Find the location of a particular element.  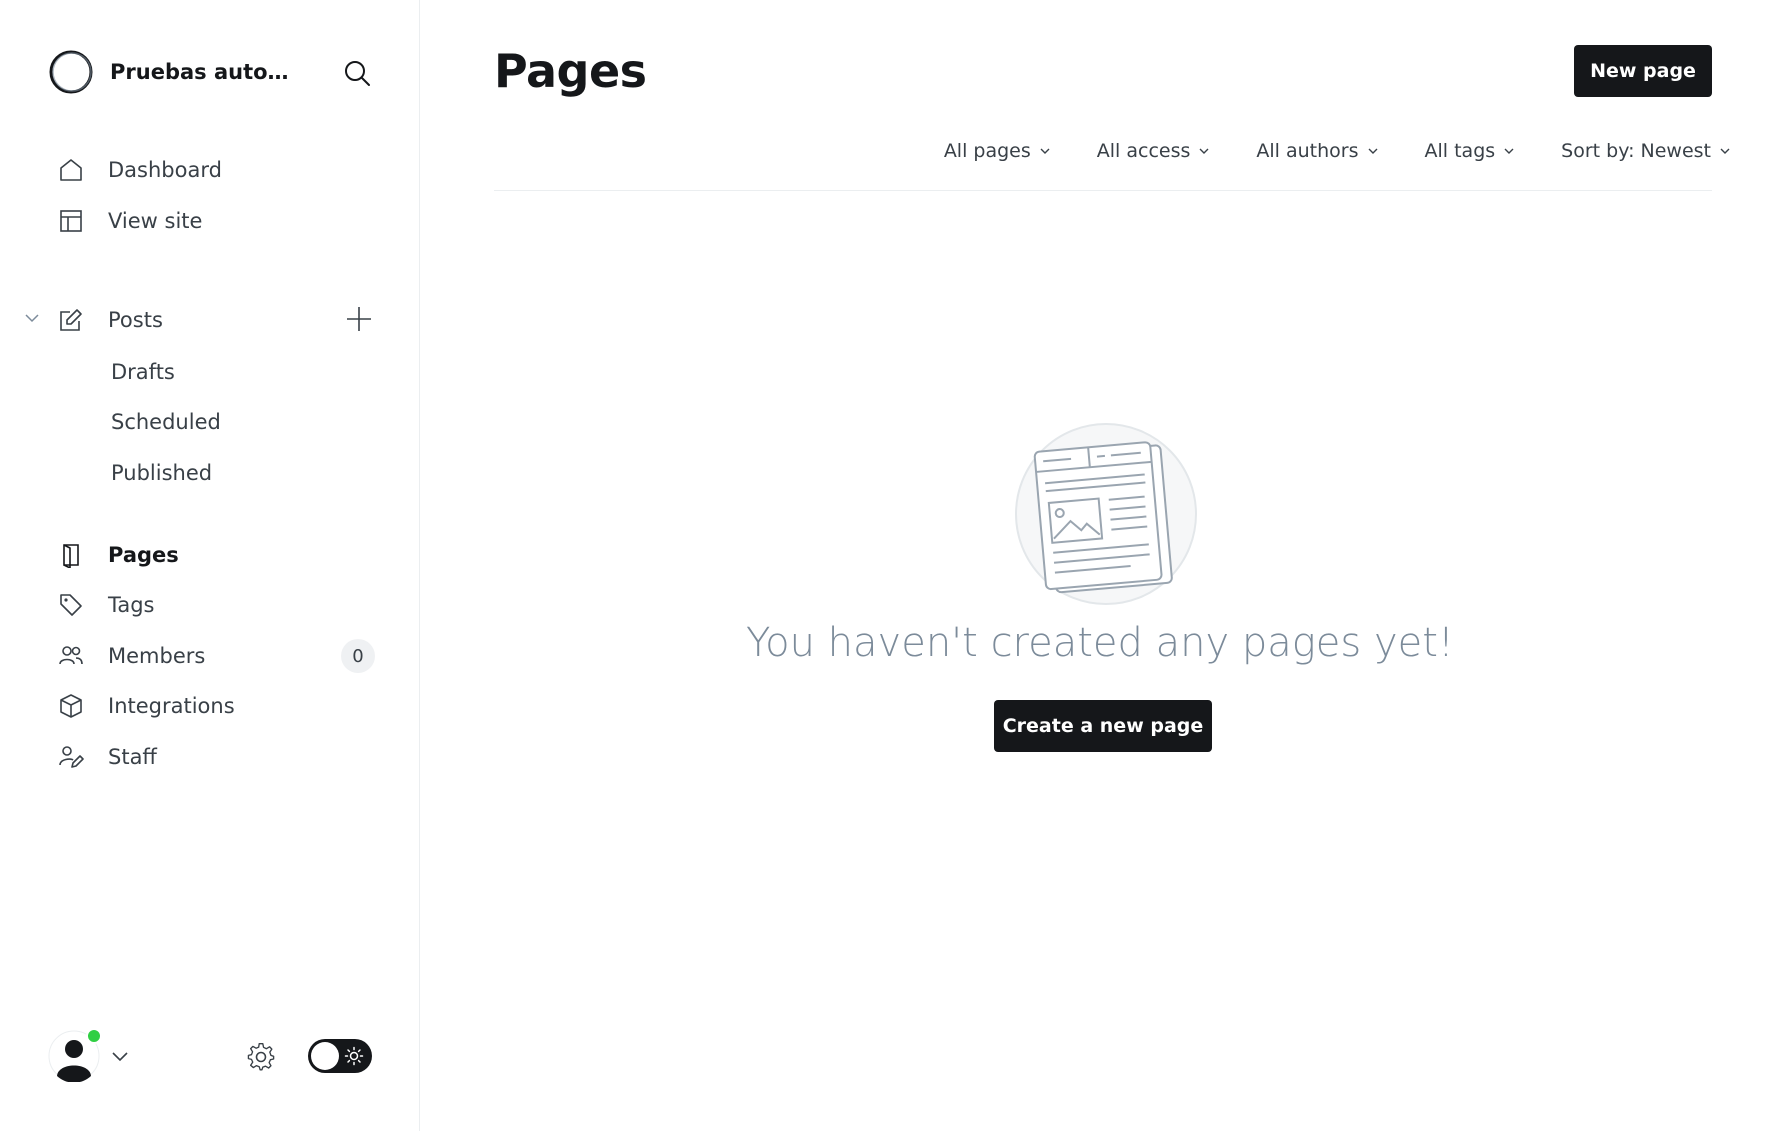

filter-type-dropdown: All pages is located at coordinates (997, 151).